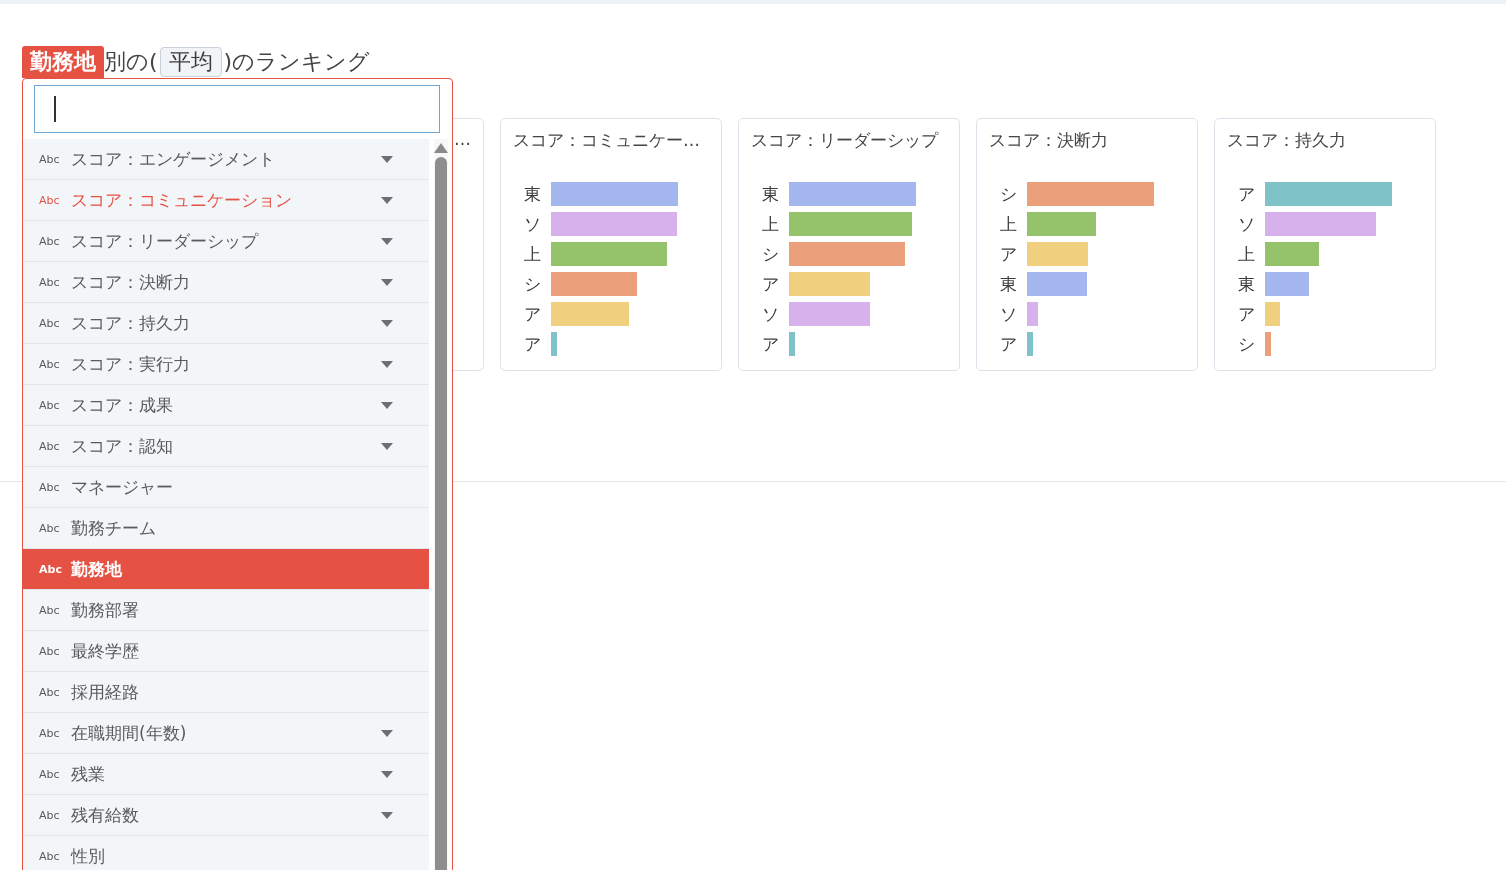  What do you see at coordinates (226, 487) in the screenshot?
I see `field-option: Abc マネージャー` at bounding box center [226, 487].